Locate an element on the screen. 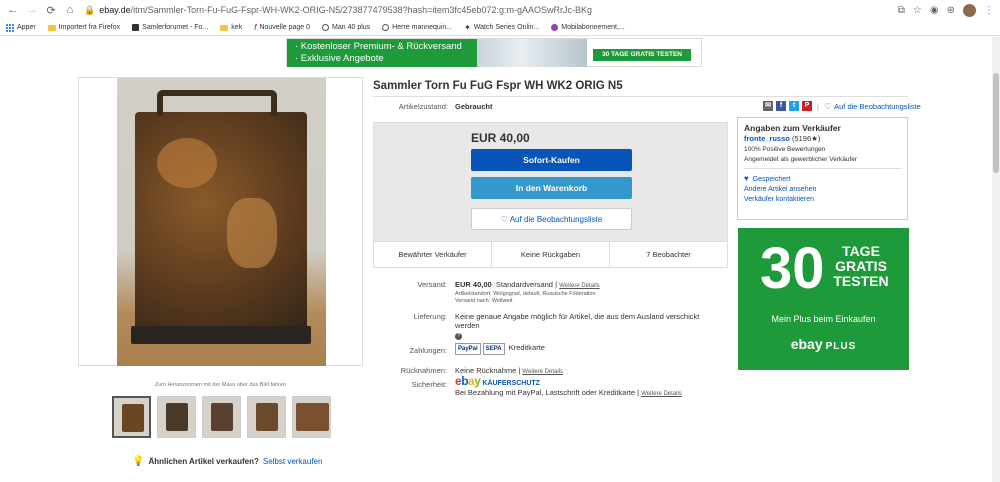 Image resolution: width=1000 pixels, height=482 pixels. banner-photo is located at coordinates (532, 53).